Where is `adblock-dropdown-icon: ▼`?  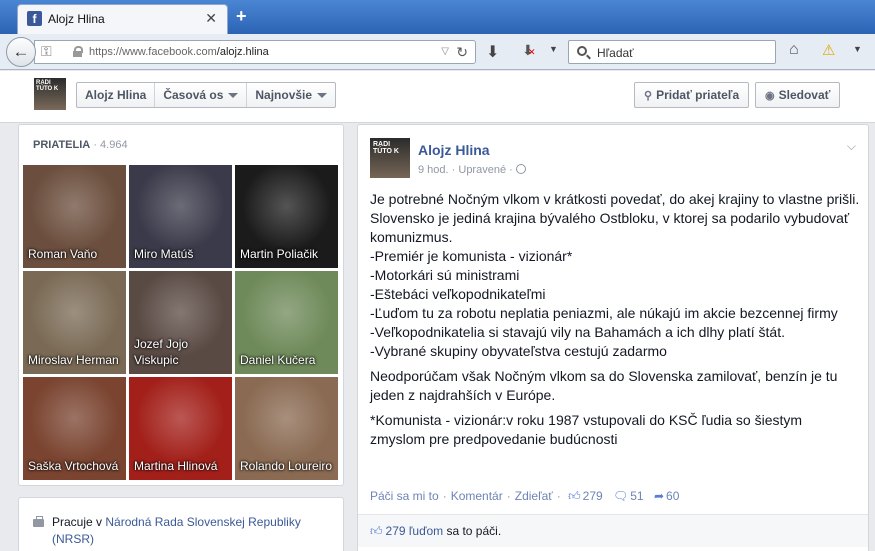
adblock-dropdown-icon: ▼ is located at coordinates (553, 49).